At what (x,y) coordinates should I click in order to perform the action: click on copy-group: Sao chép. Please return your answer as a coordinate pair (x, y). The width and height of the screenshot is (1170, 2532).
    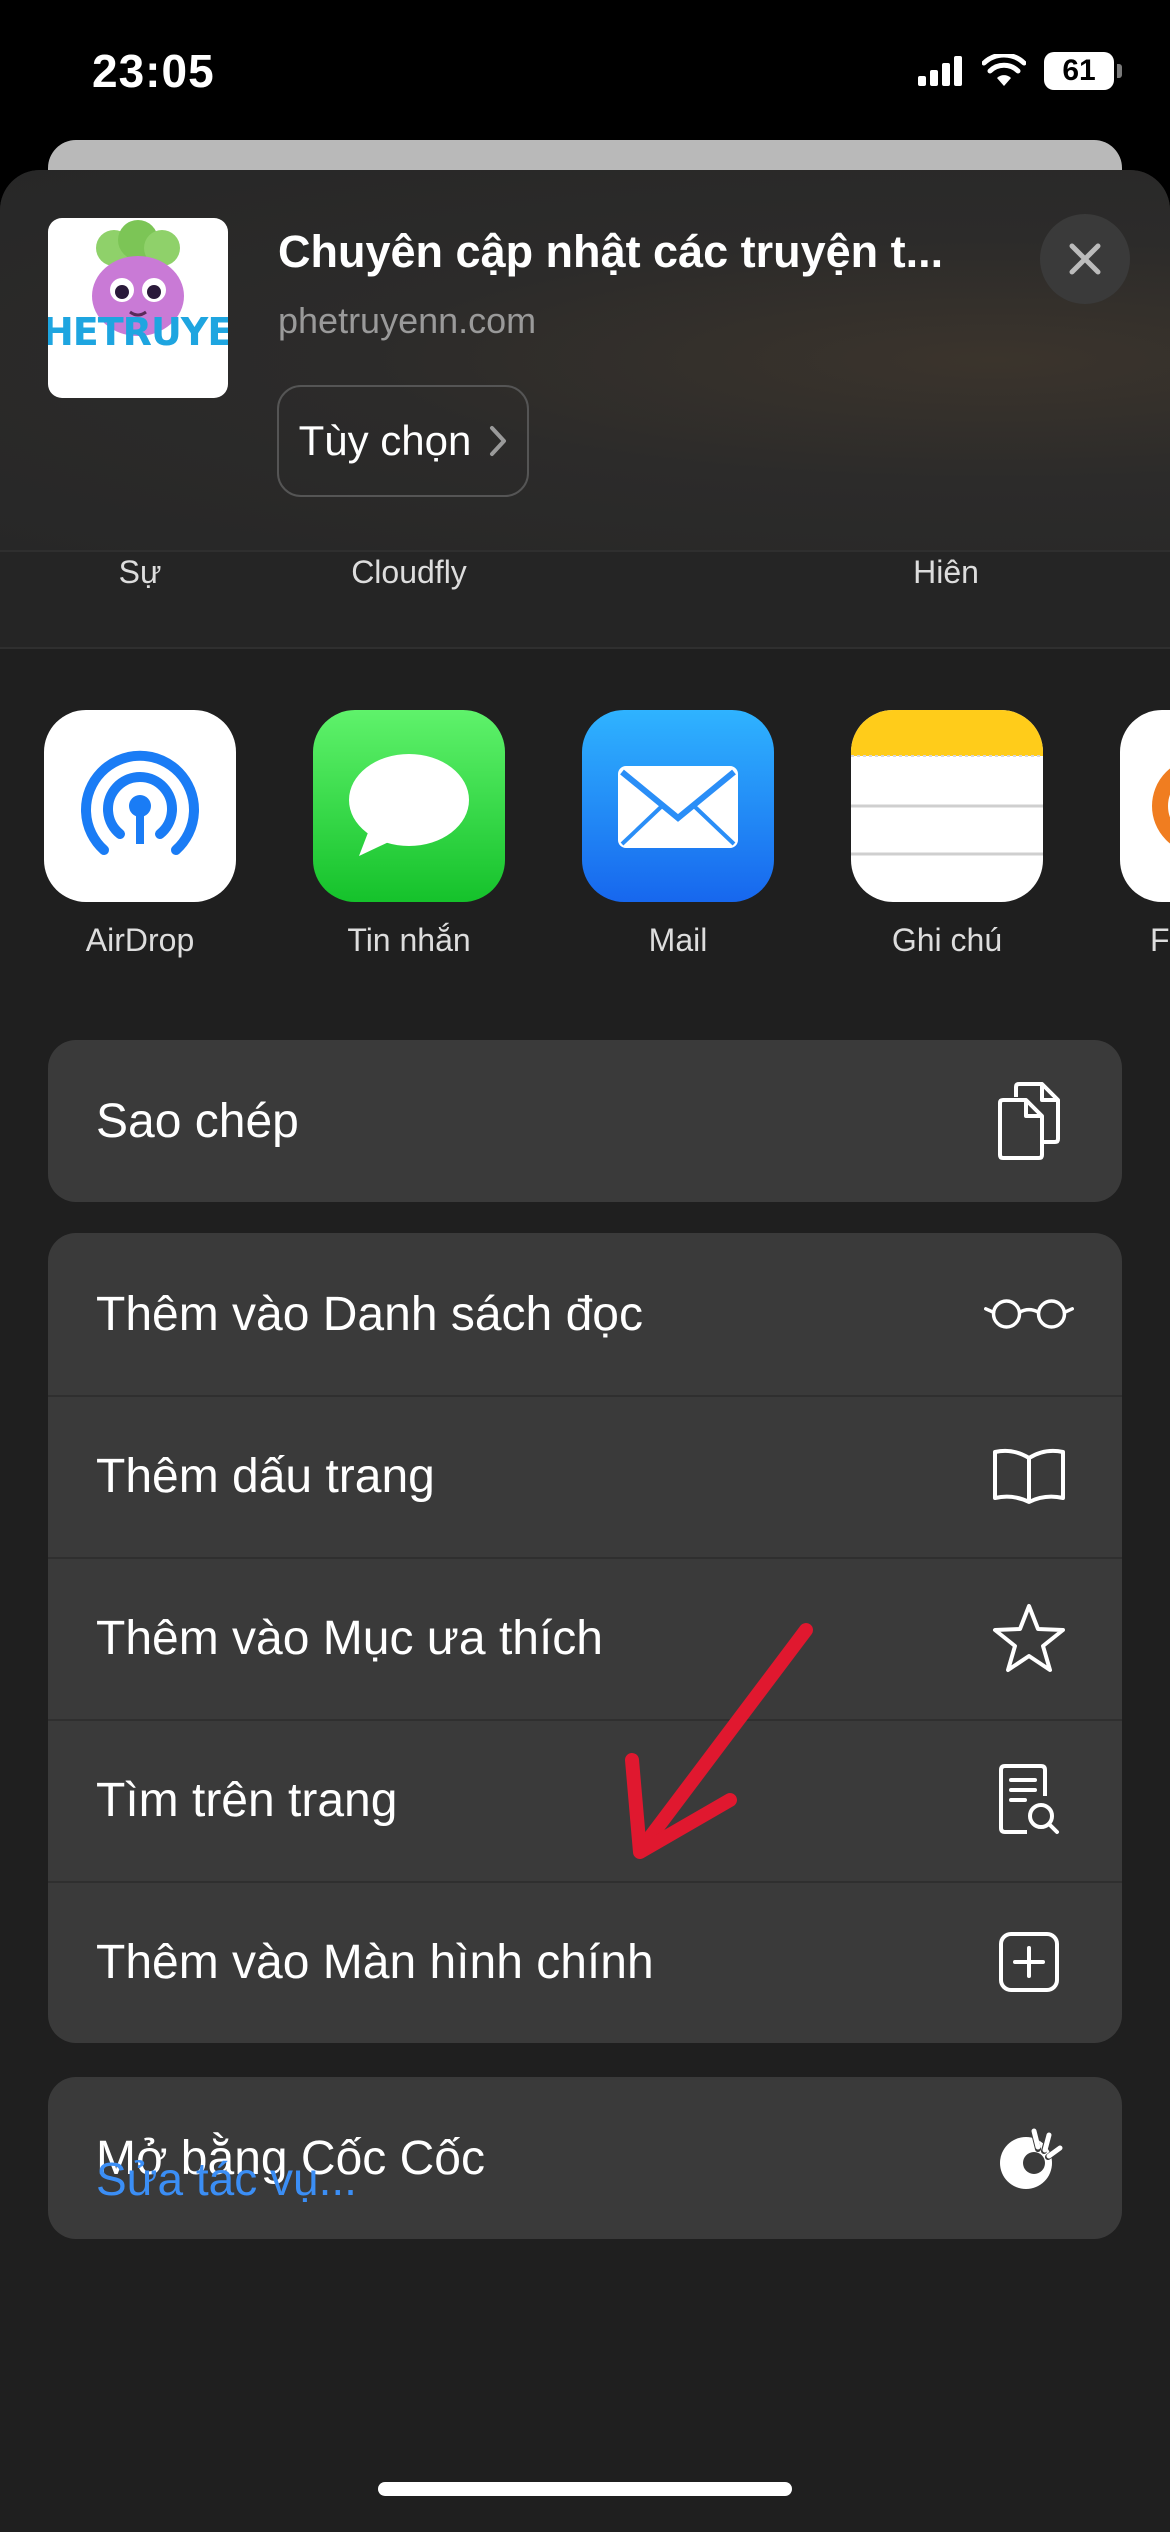
    Looking at the image, I should click on (585, 1121).